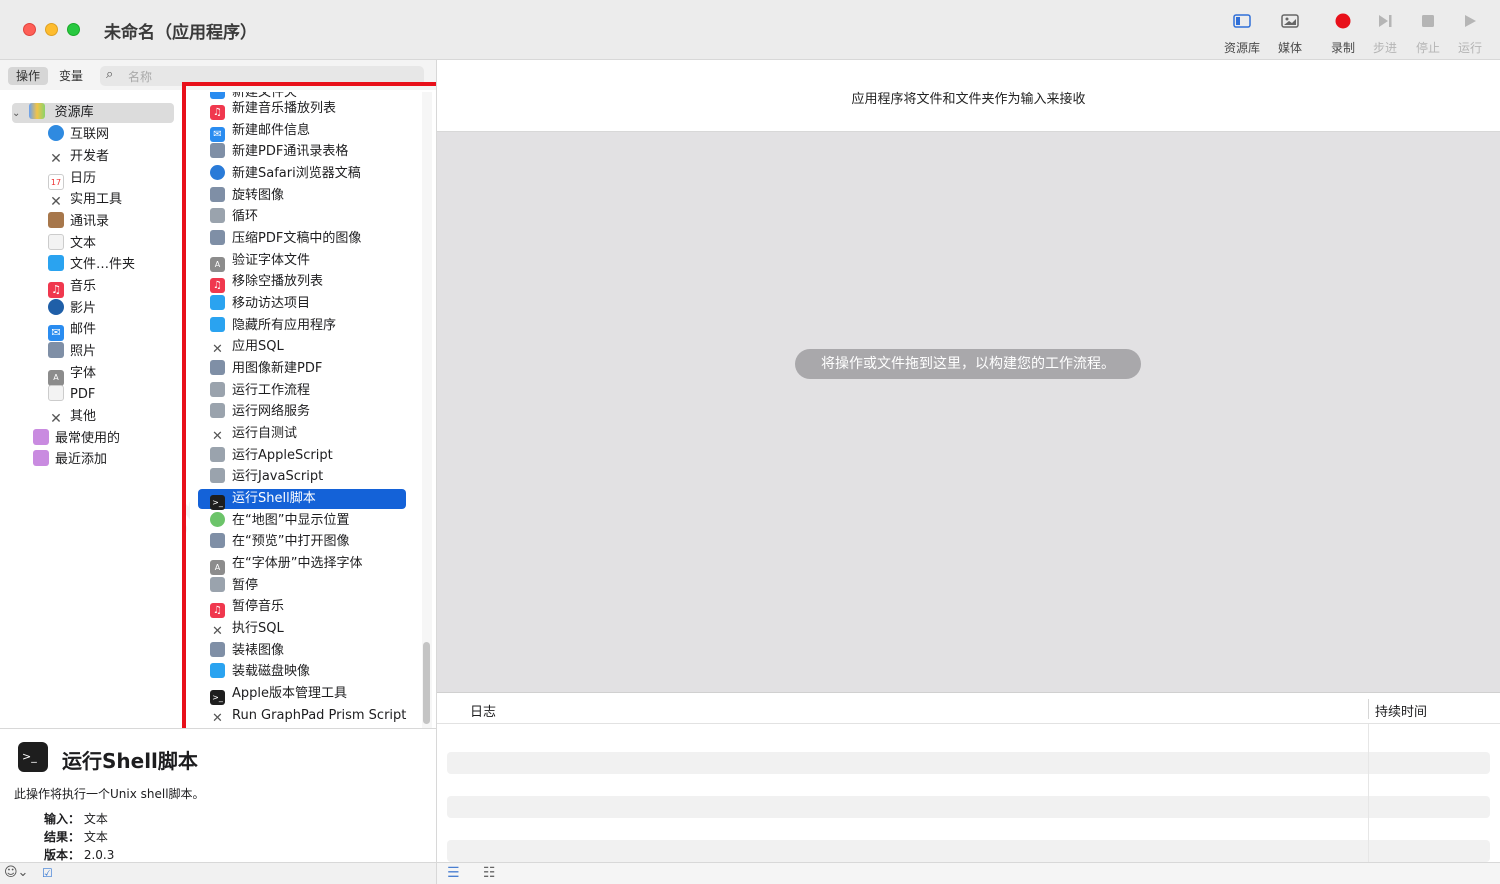  I want to click on library-item: ♫ 音乐, so click(72, 287).